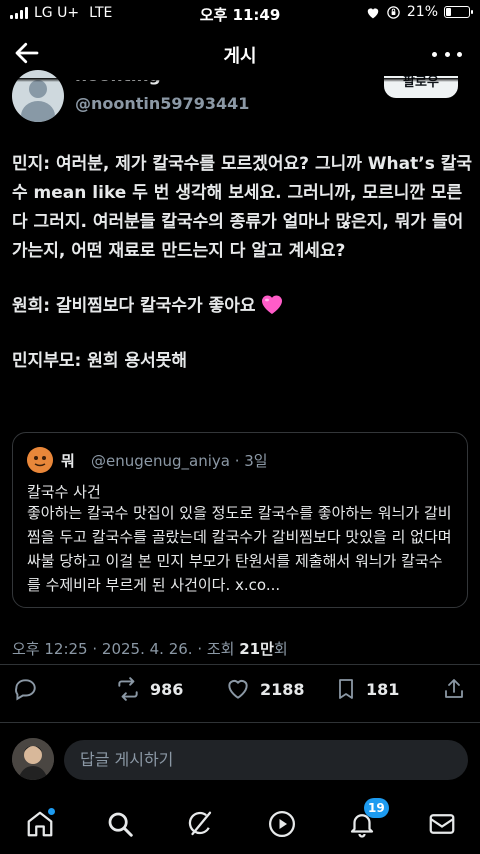 This screenshot has width=480, height=854. Describe the element at coordinates (33, 759) in the screenshot. I see `user-avatar` at that location.